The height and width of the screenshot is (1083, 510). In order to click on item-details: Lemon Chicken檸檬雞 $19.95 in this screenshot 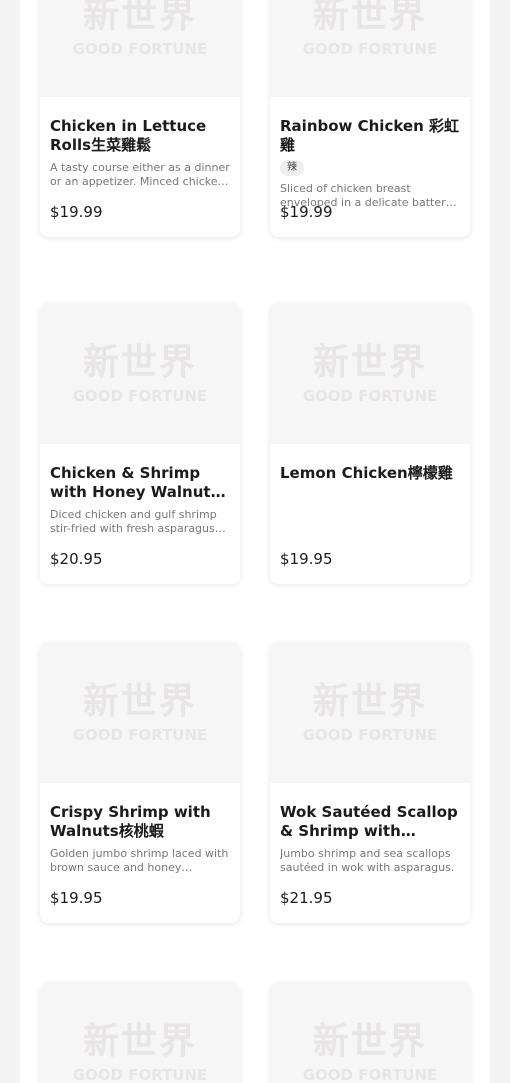, I will do `click(370, 514)`.